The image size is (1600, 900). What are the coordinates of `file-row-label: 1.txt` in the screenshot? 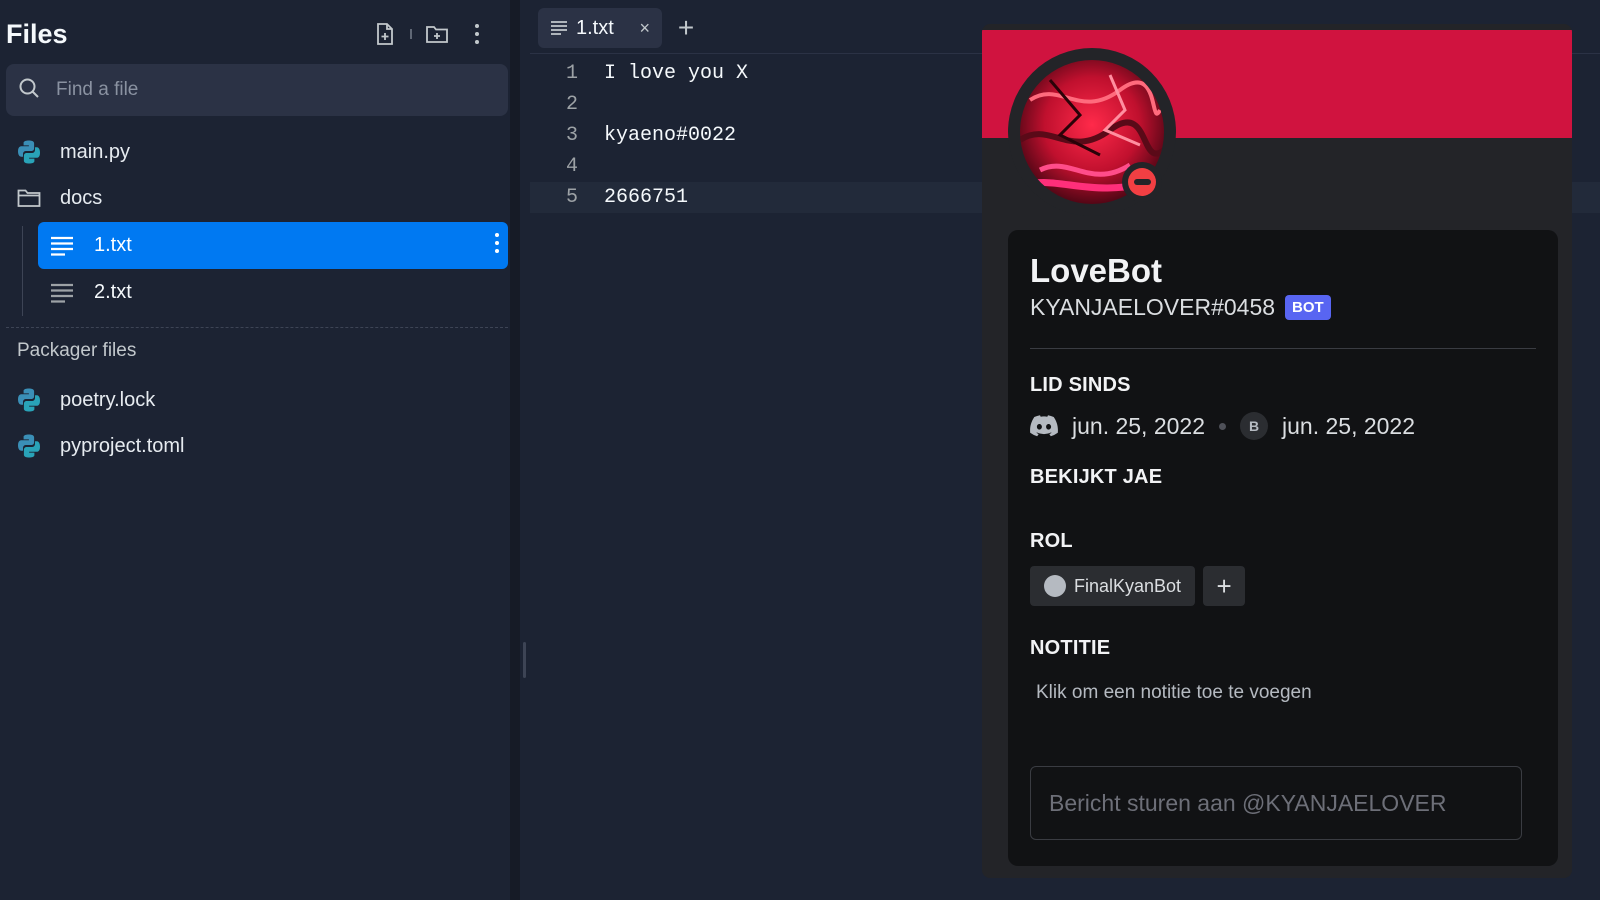 It's located at (113, 245).